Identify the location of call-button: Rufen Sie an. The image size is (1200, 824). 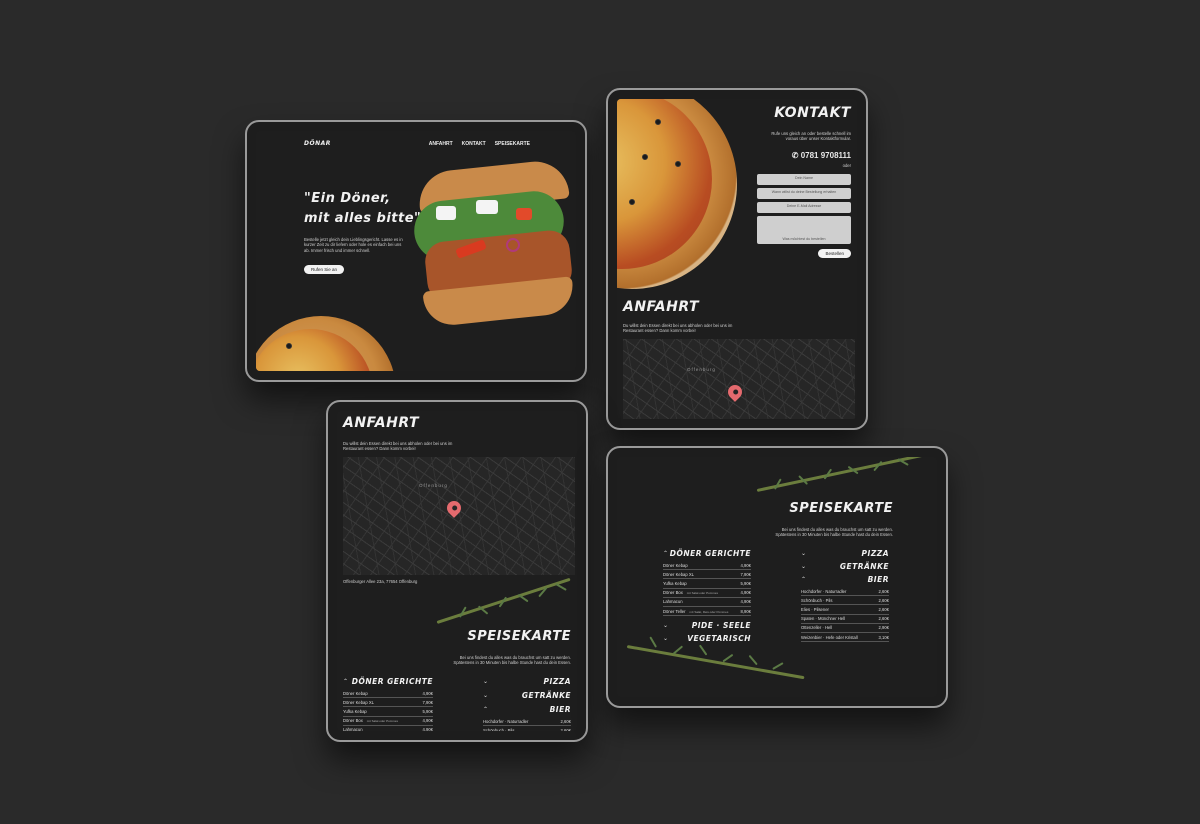
(324, 269).